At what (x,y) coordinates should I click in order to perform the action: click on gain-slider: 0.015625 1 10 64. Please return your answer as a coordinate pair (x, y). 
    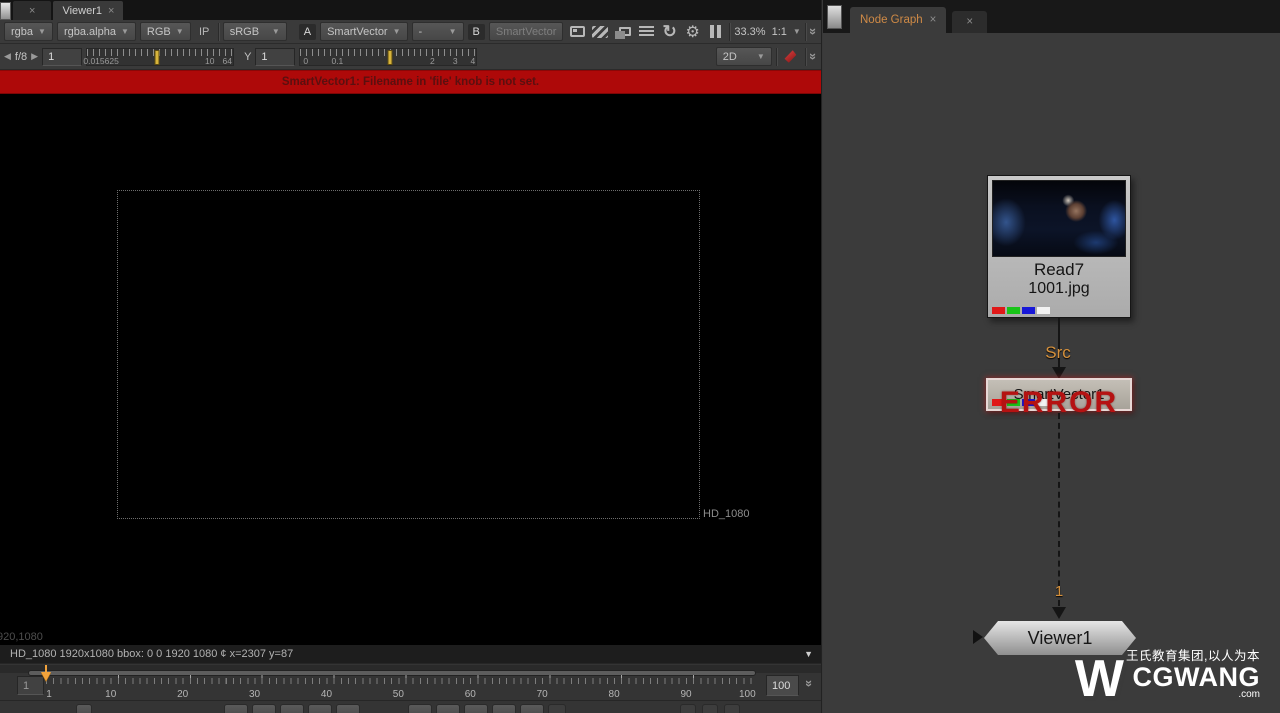
    Looking at the image, I should click on (159, 56).